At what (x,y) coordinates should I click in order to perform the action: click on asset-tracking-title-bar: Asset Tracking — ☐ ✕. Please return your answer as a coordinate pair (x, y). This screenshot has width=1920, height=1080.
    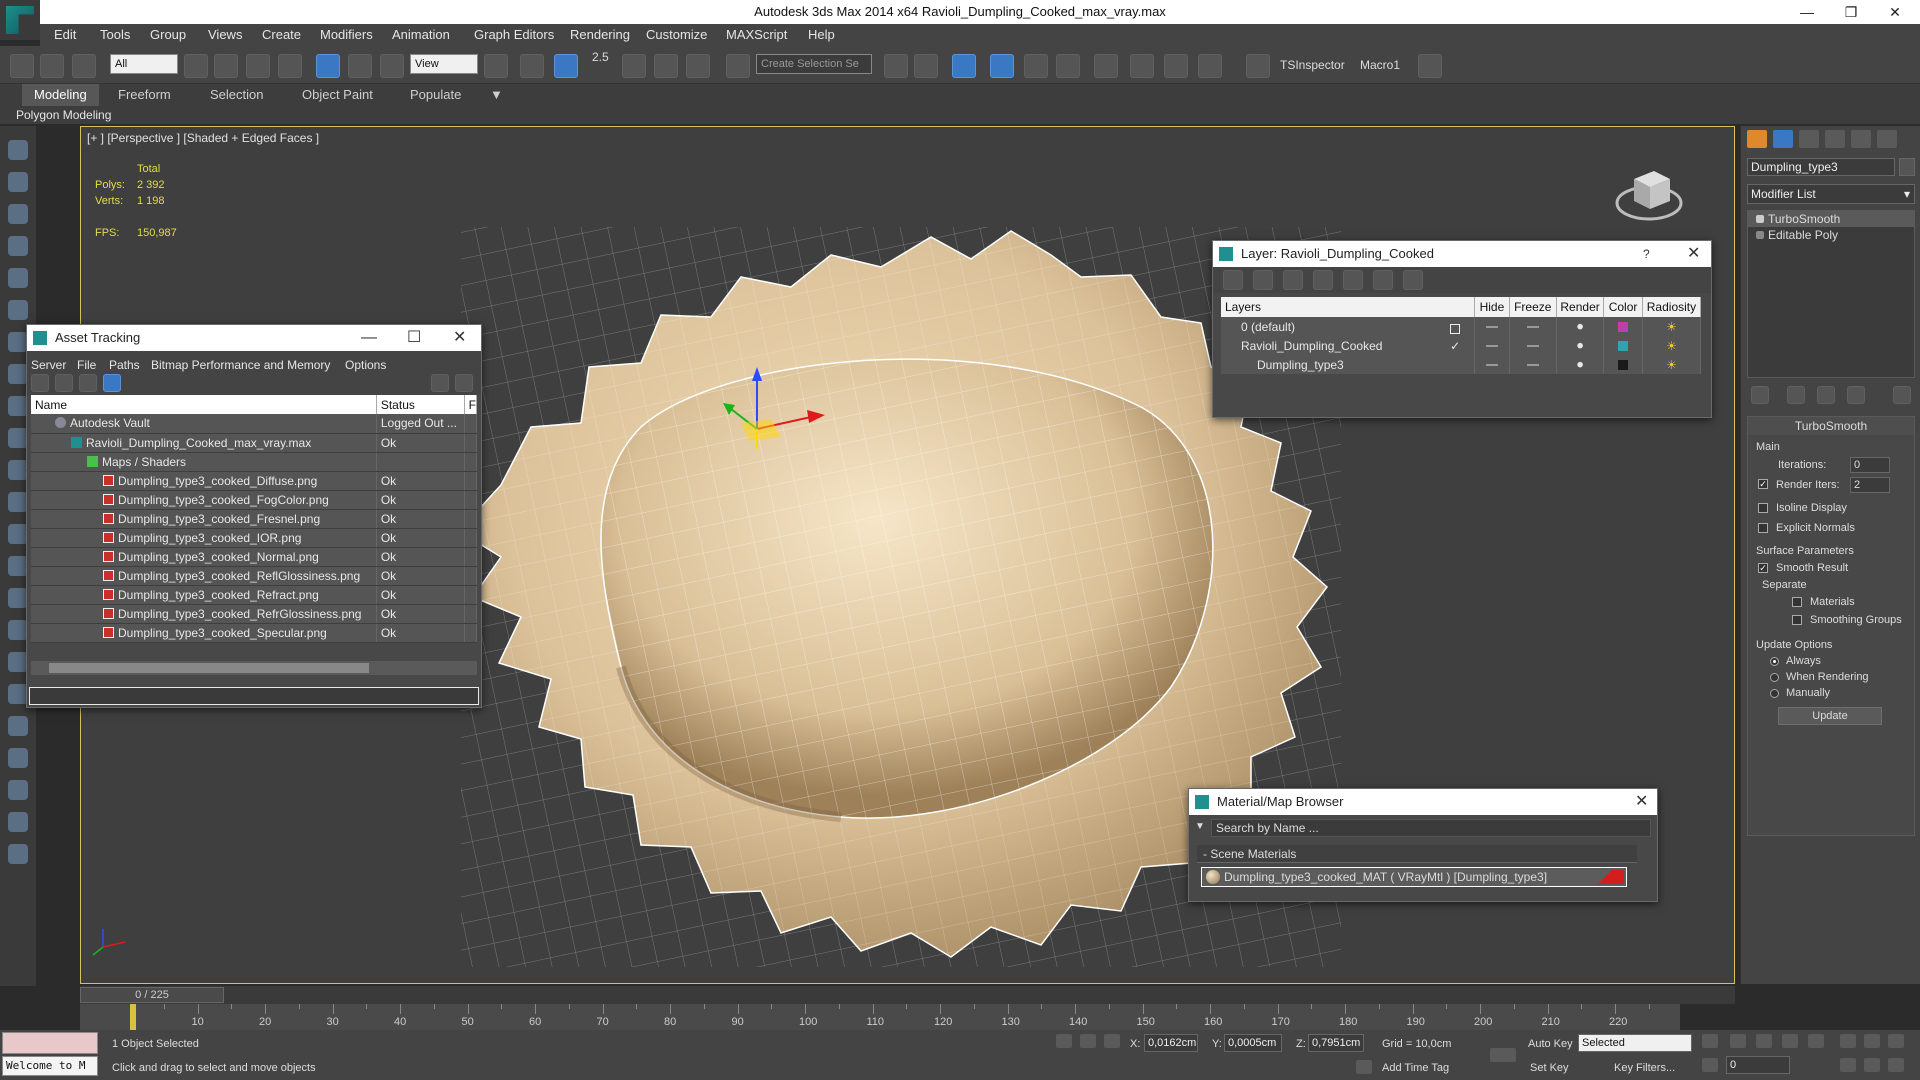
    Looking at the image, I should click on (254, 338).